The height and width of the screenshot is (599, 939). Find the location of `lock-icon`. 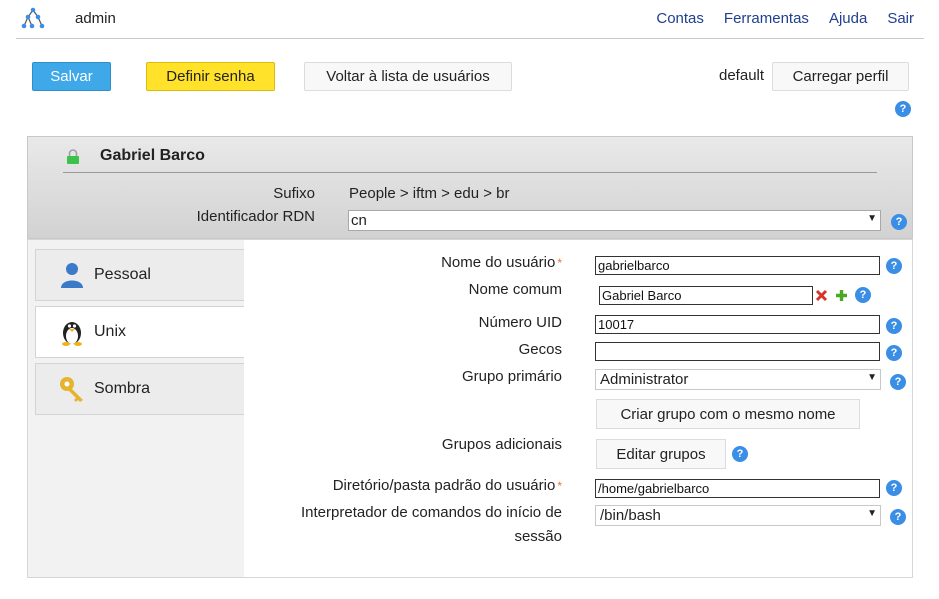

lock-icon is located at coordinates (73, 156).